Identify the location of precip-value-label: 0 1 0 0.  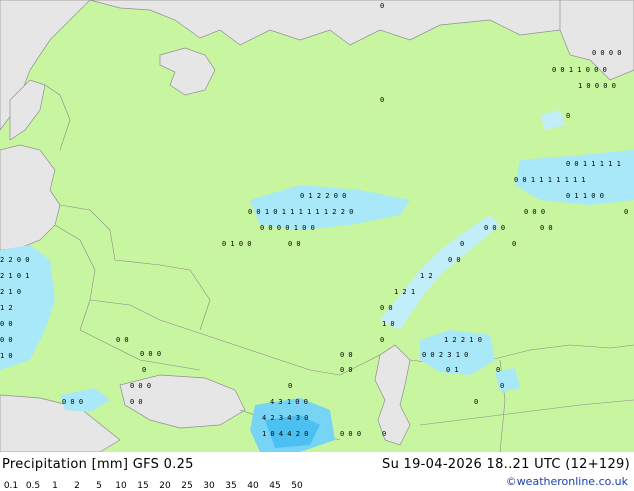
(237, 244).